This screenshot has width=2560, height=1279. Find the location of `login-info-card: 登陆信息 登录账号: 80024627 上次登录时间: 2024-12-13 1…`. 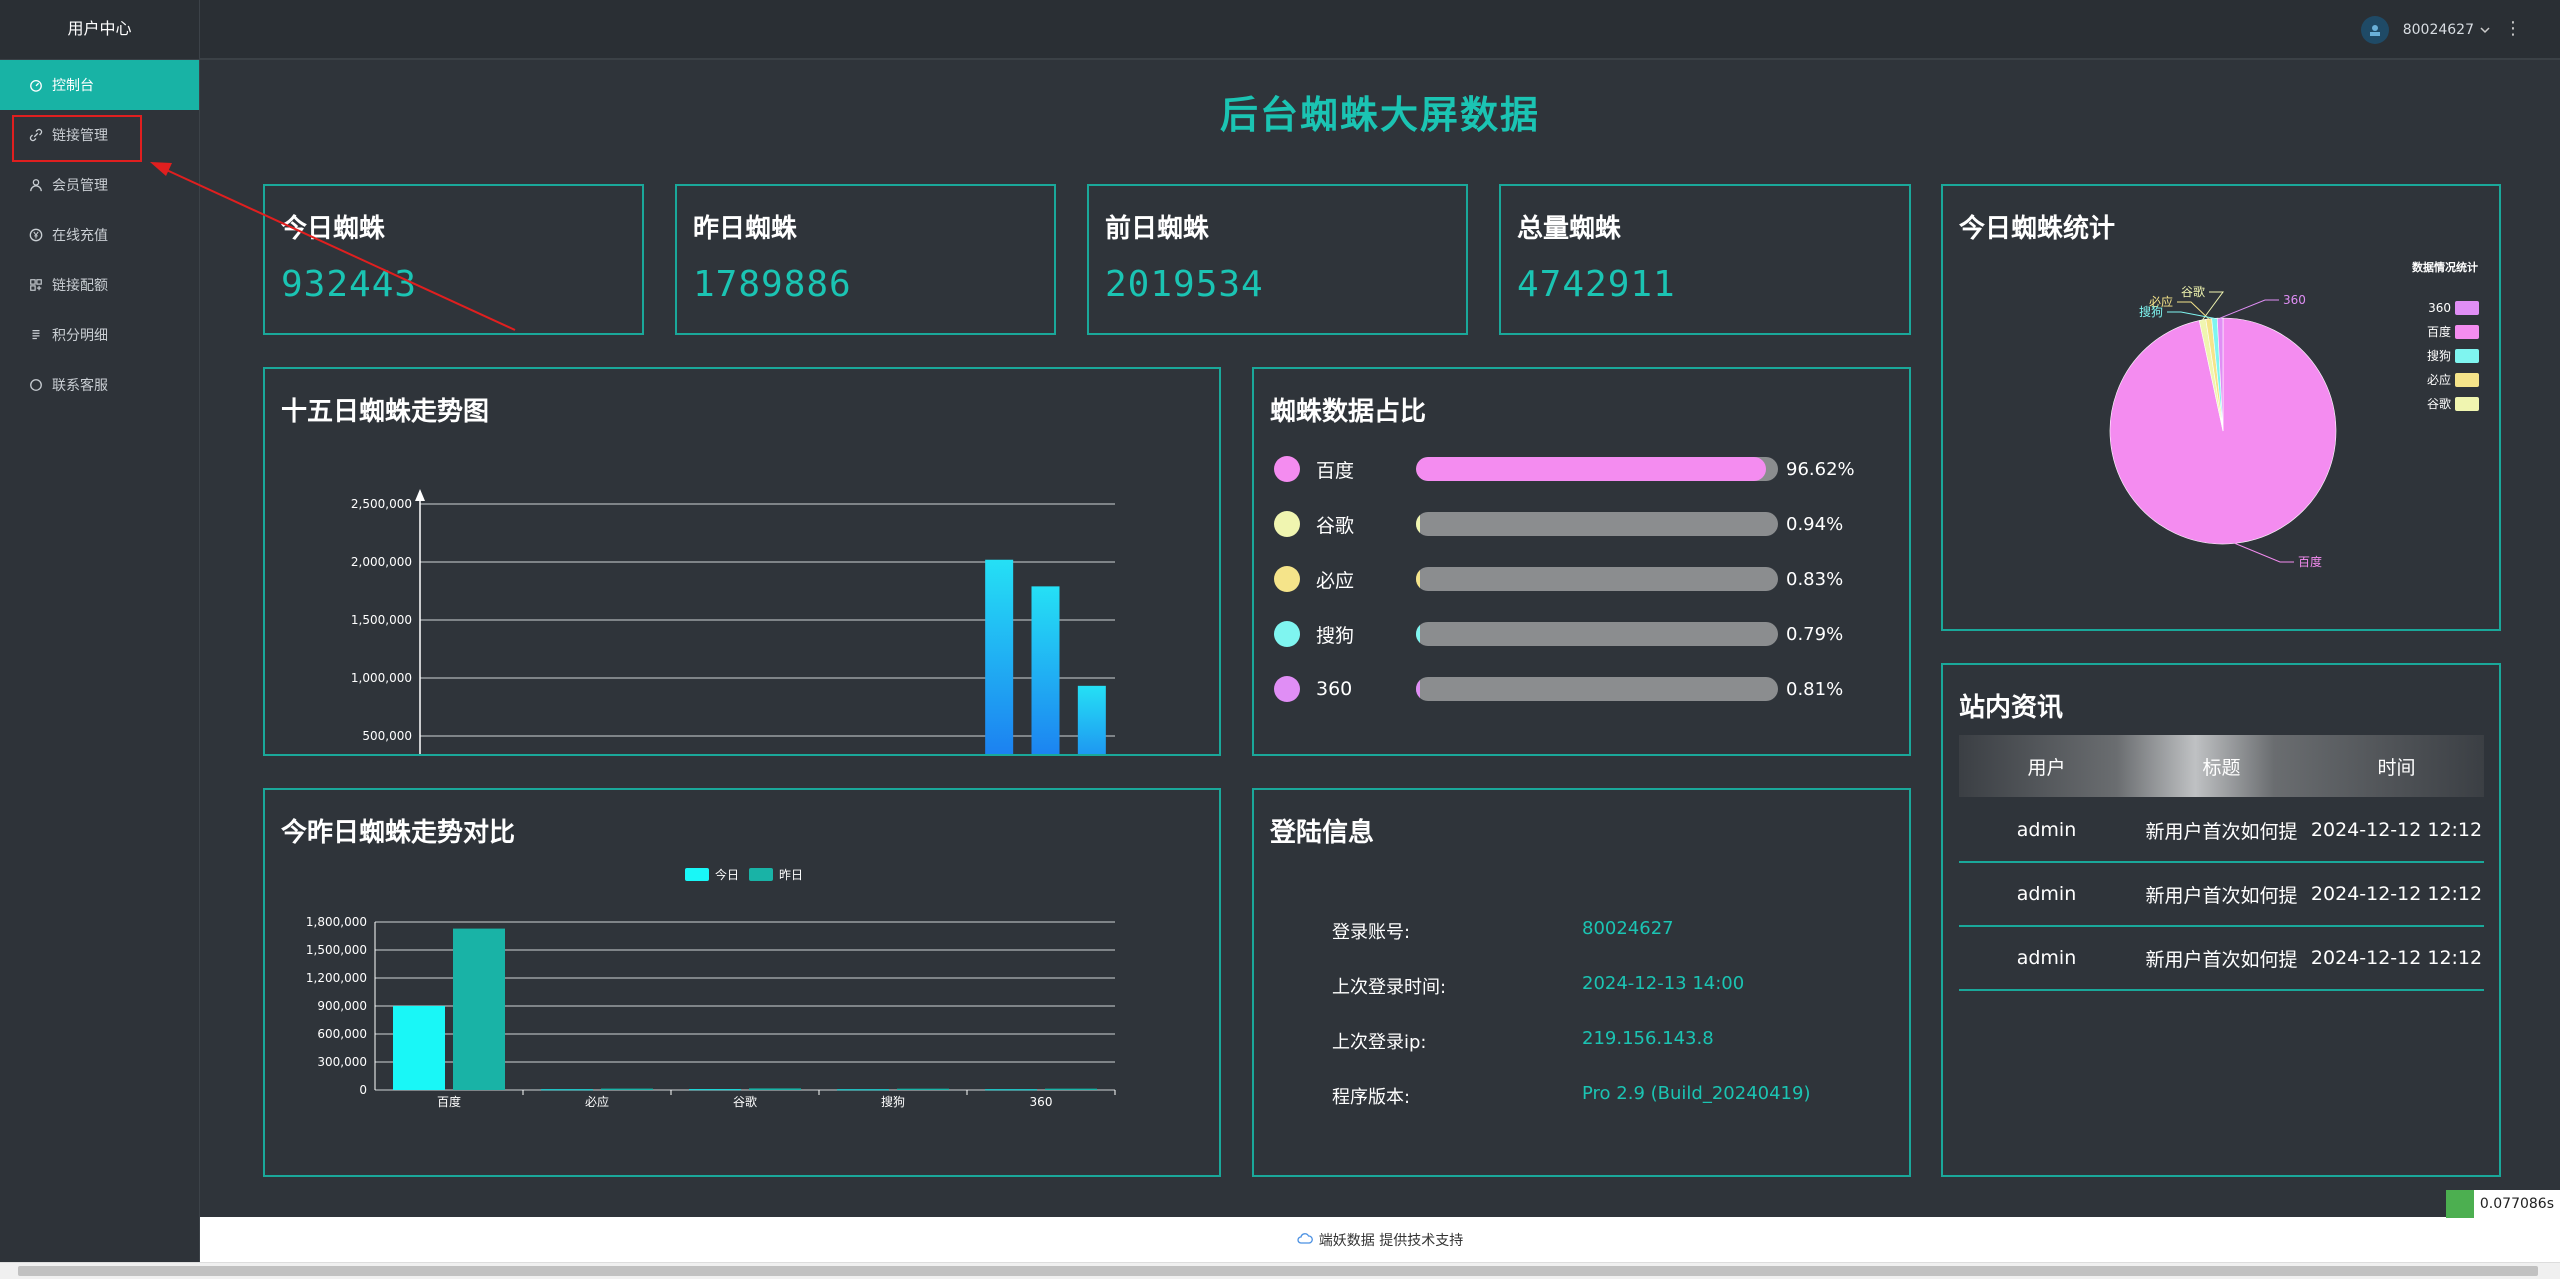

login-info-card: 登陆信息 登录账号: 80024627 上次登录时间: 2024-12-13 1… is located at coordinates (1581, 982).